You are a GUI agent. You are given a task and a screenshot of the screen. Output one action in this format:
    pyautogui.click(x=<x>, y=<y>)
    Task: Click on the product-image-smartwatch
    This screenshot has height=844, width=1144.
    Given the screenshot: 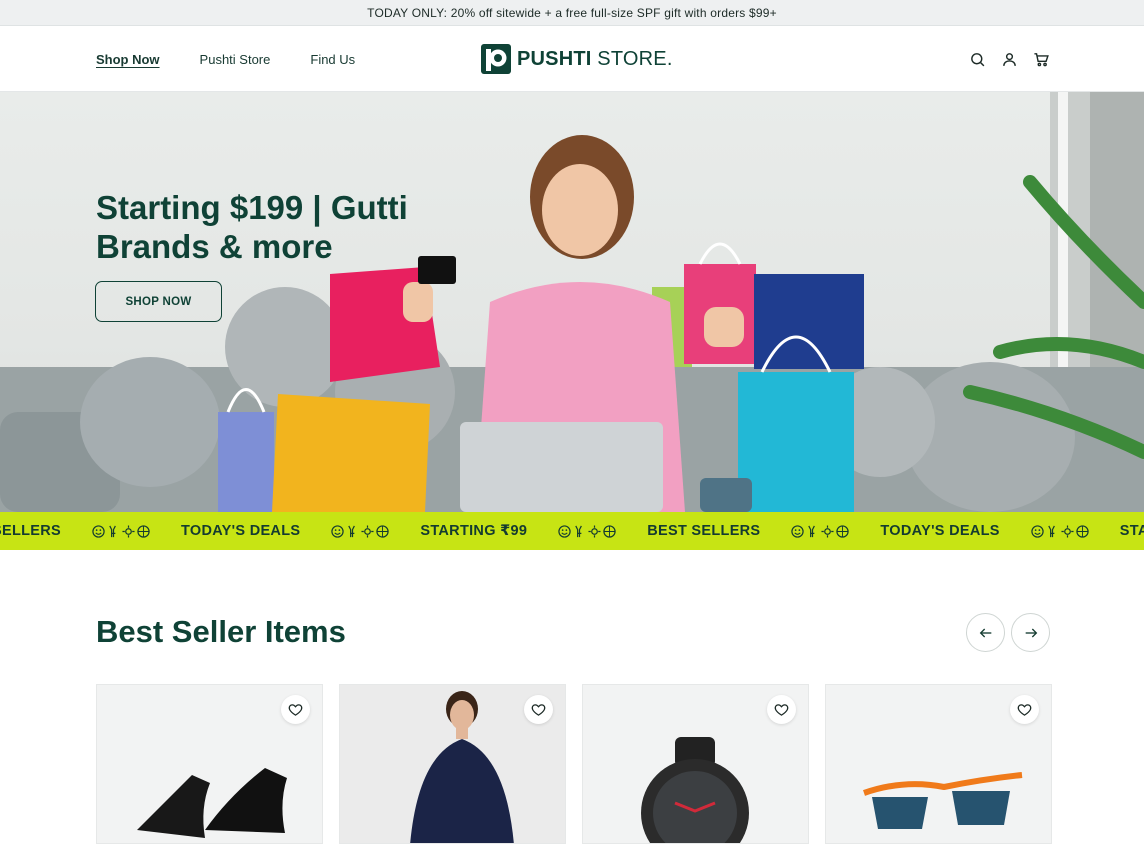 What is the action you would take?
    pyautogui.click(x=695, y=790)
    